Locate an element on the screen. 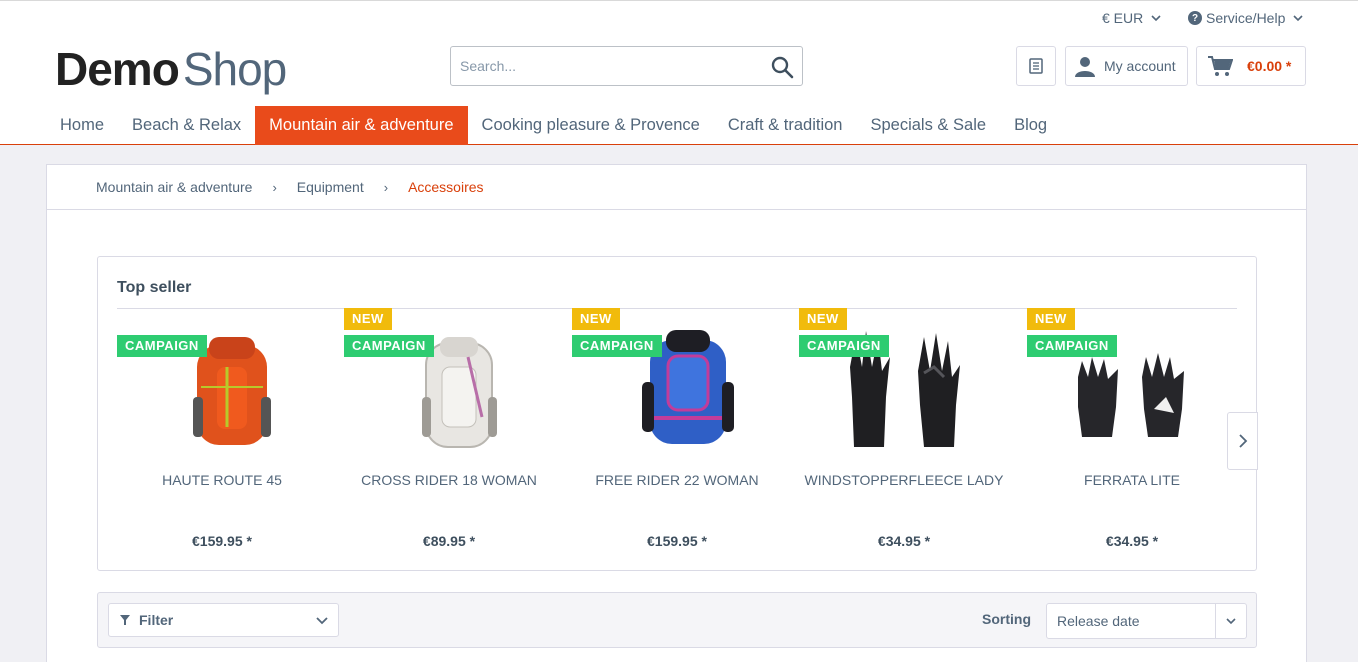 The height and width of the screenshot is (662, 1358). my-account-button: My account is located at coordinates (1126, 66).